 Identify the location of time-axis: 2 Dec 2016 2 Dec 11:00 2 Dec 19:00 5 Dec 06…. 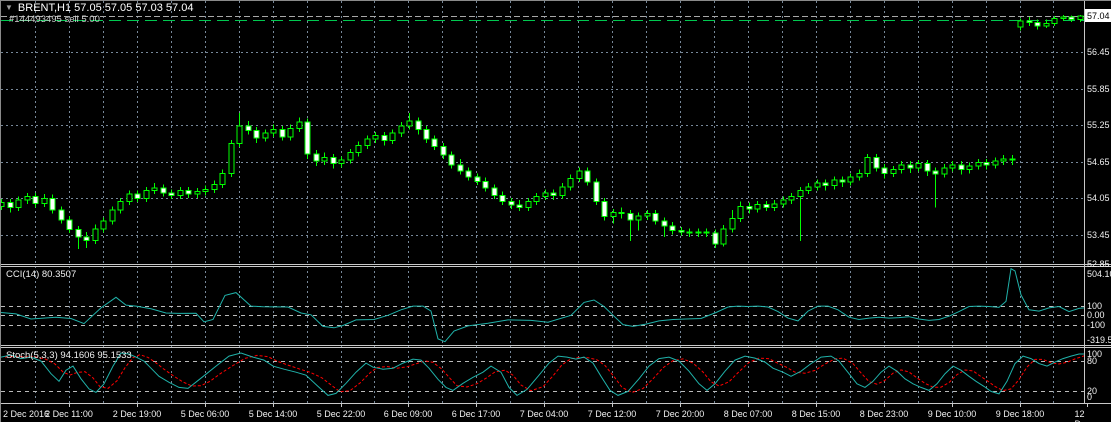
(556, 412).